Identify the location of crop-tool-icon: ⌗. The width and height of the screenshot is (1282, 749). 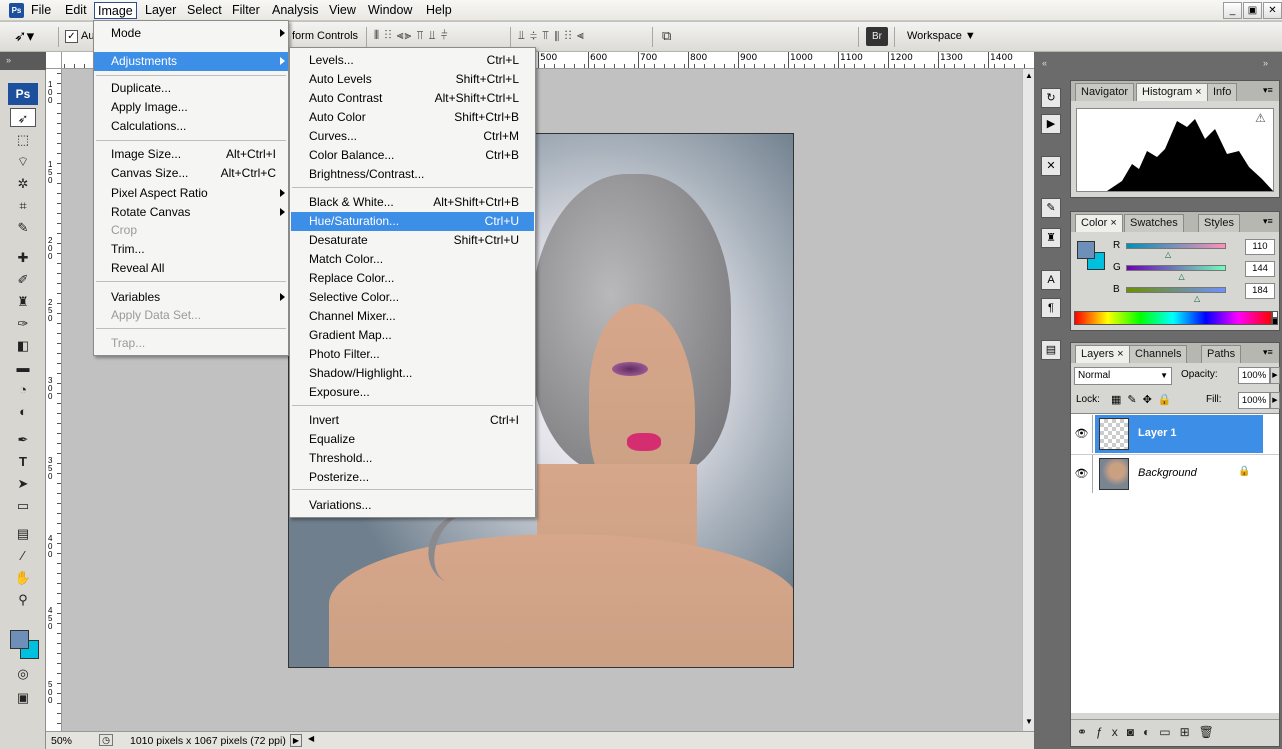
(23, 205).